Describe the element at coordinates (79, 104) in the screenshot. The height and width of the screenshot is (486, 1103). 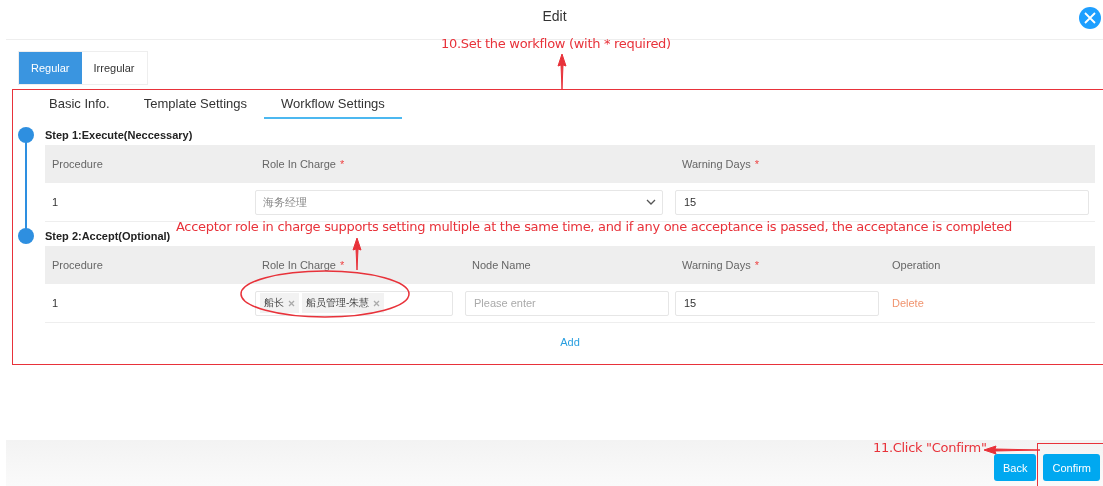
I see `tab: Basic Info.` at that location.